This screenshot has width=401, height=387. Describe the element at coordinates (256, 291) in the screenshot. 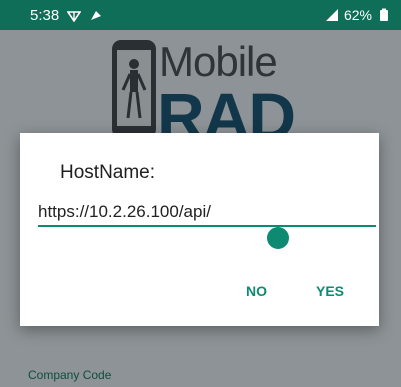

I see `no-button: NO` at that location.